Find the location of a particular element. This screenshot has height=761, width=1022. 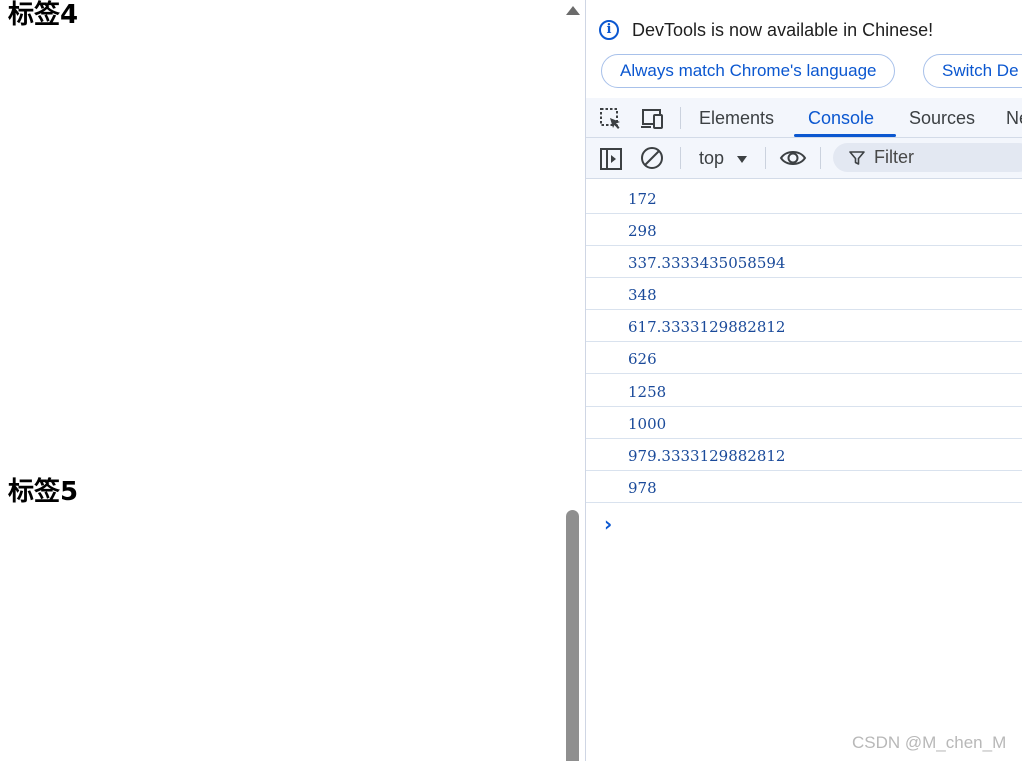

console-log-row: 979.3333129882812 is located at coordinates (804, 455).